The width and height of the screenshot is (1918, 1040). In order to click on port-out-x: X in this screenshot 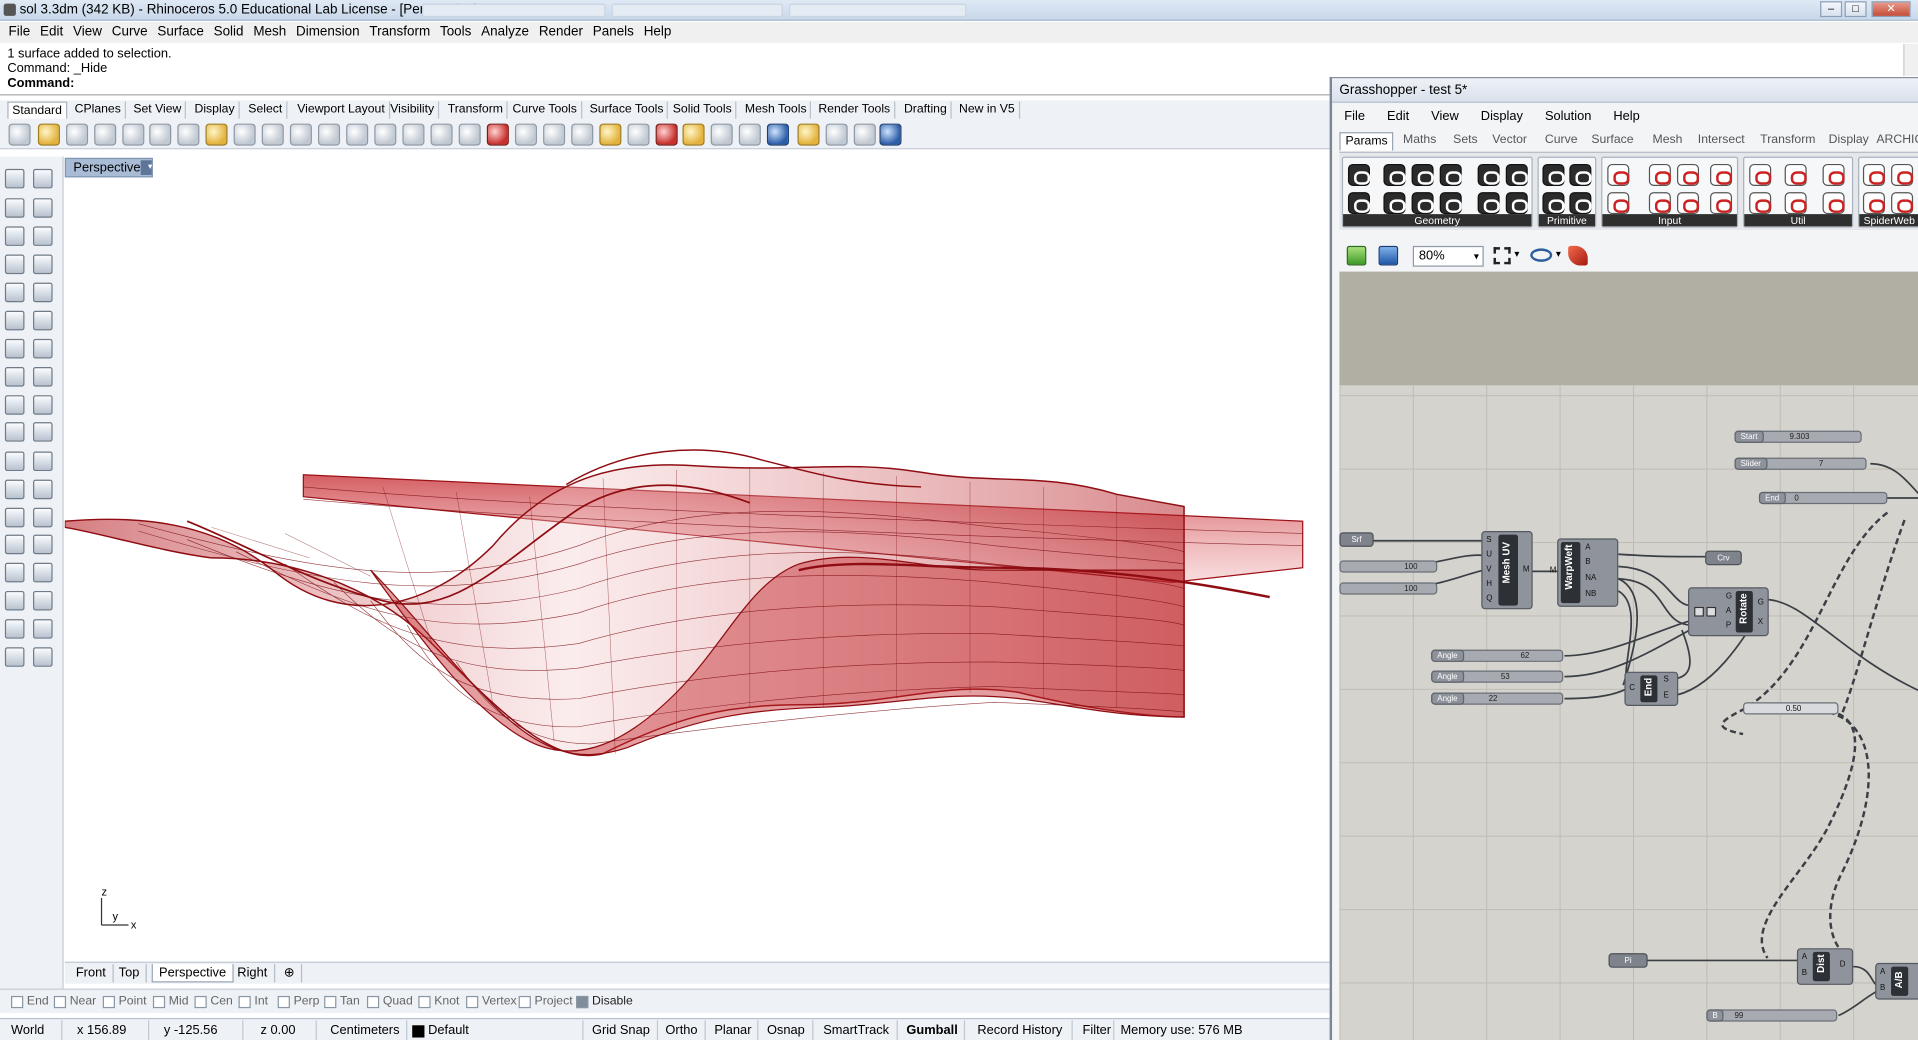, I will do `click(1760, 622)`.